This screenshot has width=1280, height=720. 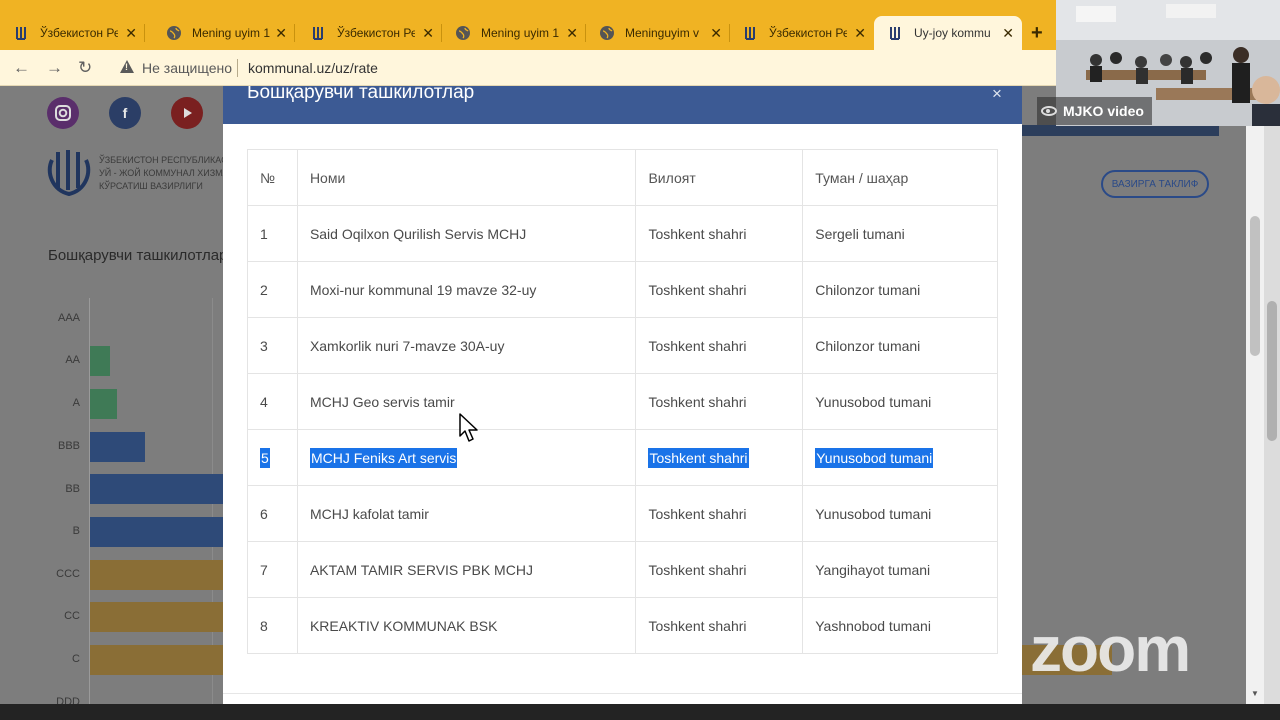 What do you see at coordinates (68, 574) in the screenshot?
I see `rating-label: CCC` at bounding box center [68, 574].